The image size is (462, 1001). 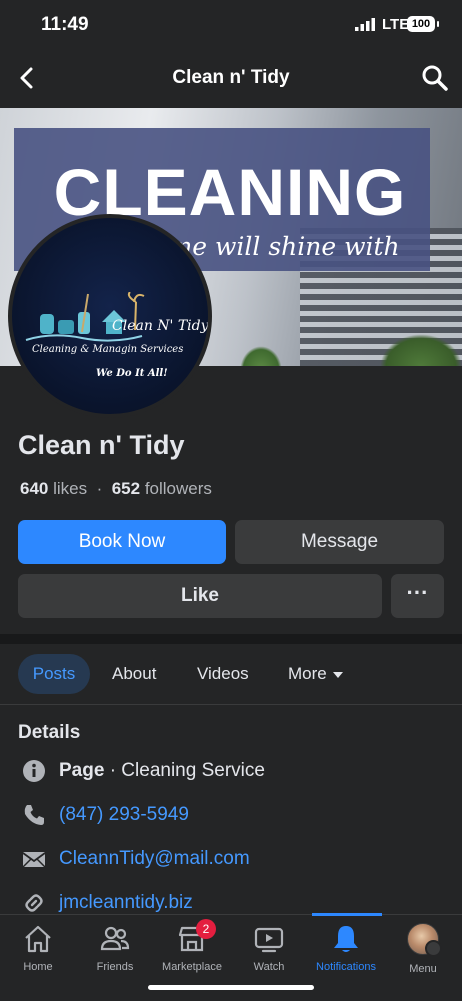 I want to click on email-link: CleannTidy@mail.com, so click(x=154, y=859).